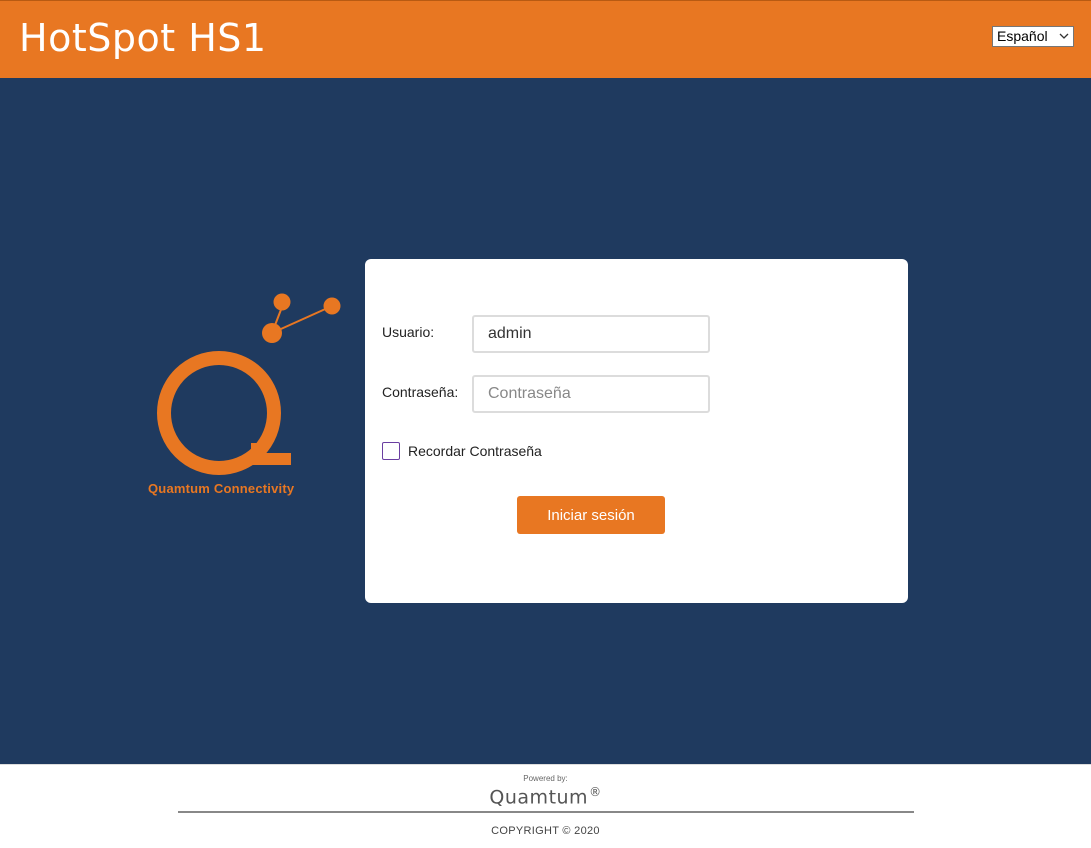 The width and height of the screenshot is (1091, 848). I want to click on login-button: Iniciar sesión, so click(591, 515).